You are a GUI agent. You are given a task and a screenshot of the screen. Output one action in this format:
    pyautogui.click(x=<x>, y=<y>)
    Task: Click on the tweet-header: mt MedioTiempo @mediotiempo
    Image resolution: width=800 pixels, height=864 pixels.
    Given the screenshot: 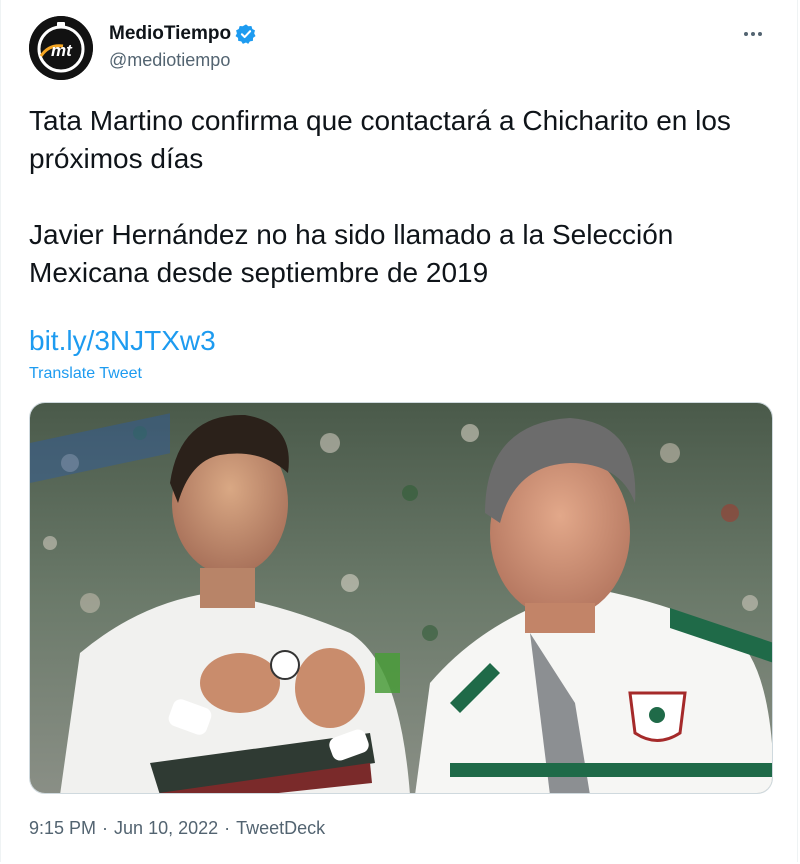 What is the action you would take?
    pyautogui.click(x=403, y=48)
    